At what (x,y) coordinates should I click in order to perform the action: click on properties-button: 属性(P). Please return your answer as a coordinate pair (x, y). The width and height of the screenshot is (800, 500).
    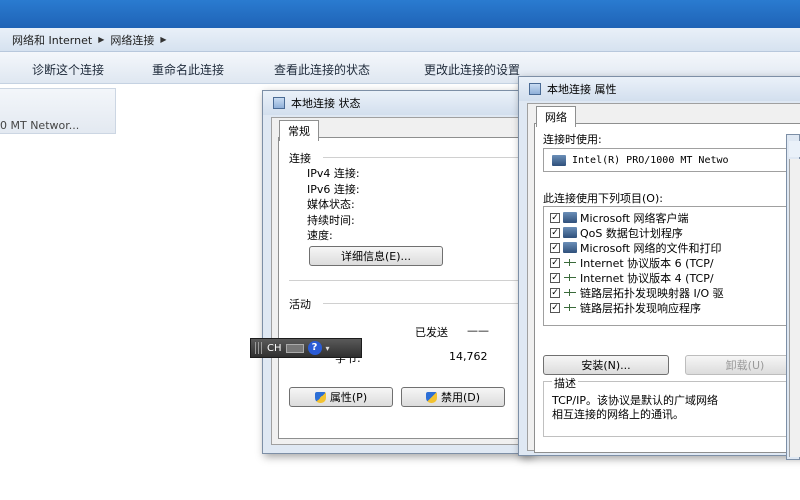
    Looking at the image, I should click on (341, 397).